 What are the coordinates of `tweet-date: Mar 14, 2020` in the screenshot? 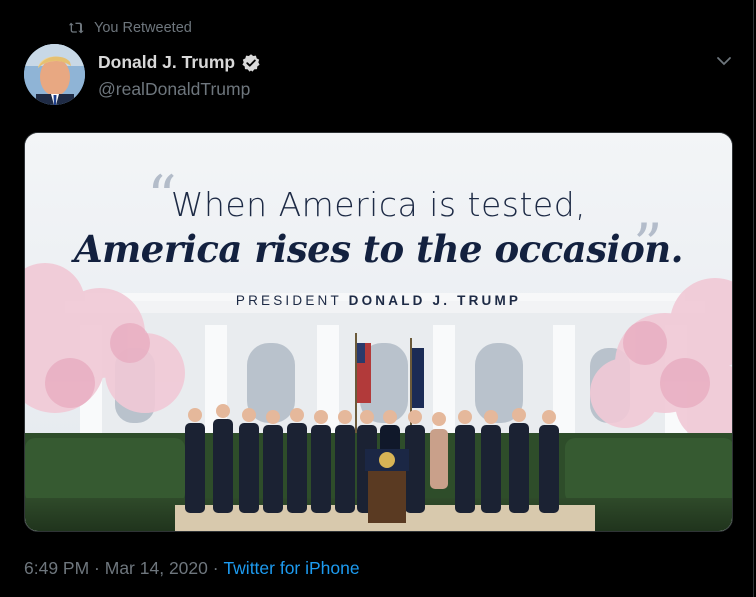 It's located at (156, 568).